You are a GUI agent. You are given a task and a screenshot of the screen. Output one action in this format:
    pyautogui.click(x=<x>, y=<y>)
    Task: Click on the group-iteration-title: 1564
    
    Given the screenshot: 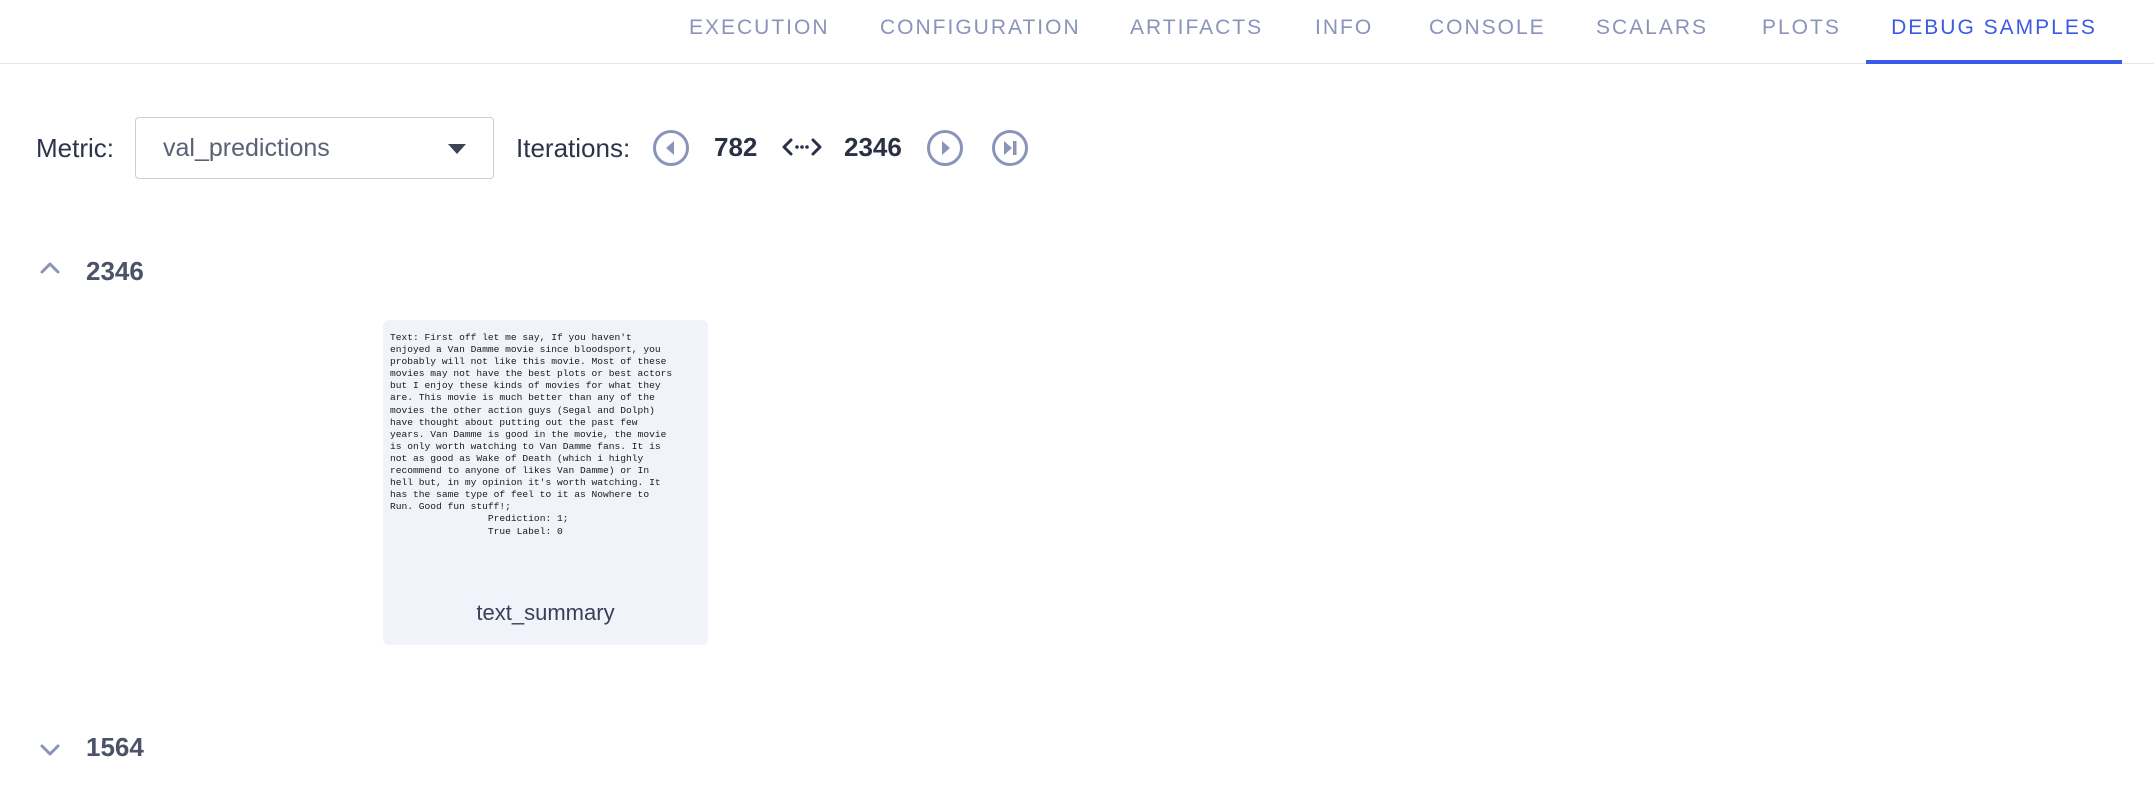 What is the action you would take?
    pyautogui.click(x=115, y=747)
    